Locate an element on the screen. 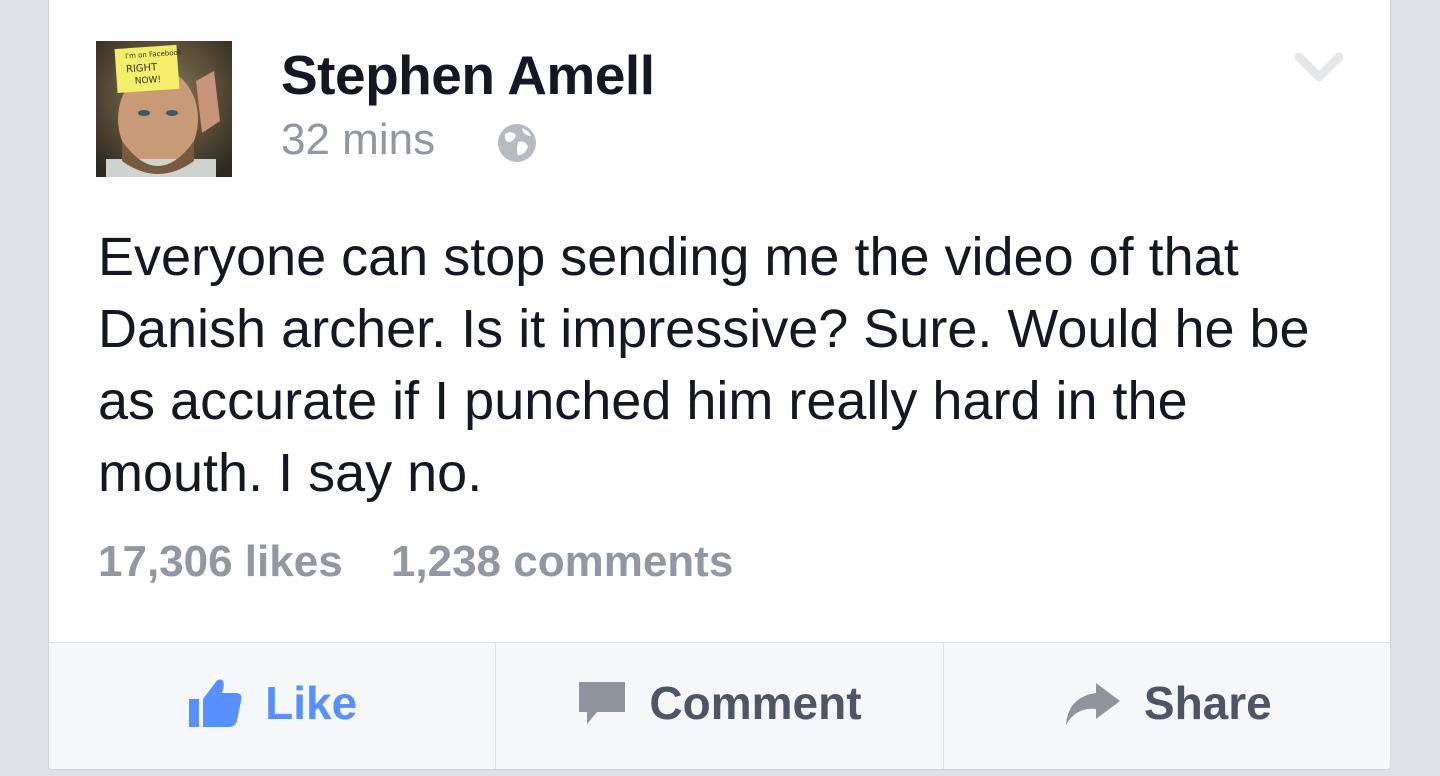  avatar-photo: I'm on Facebook RIGHT NOW! is located at coordinates (164, 109).